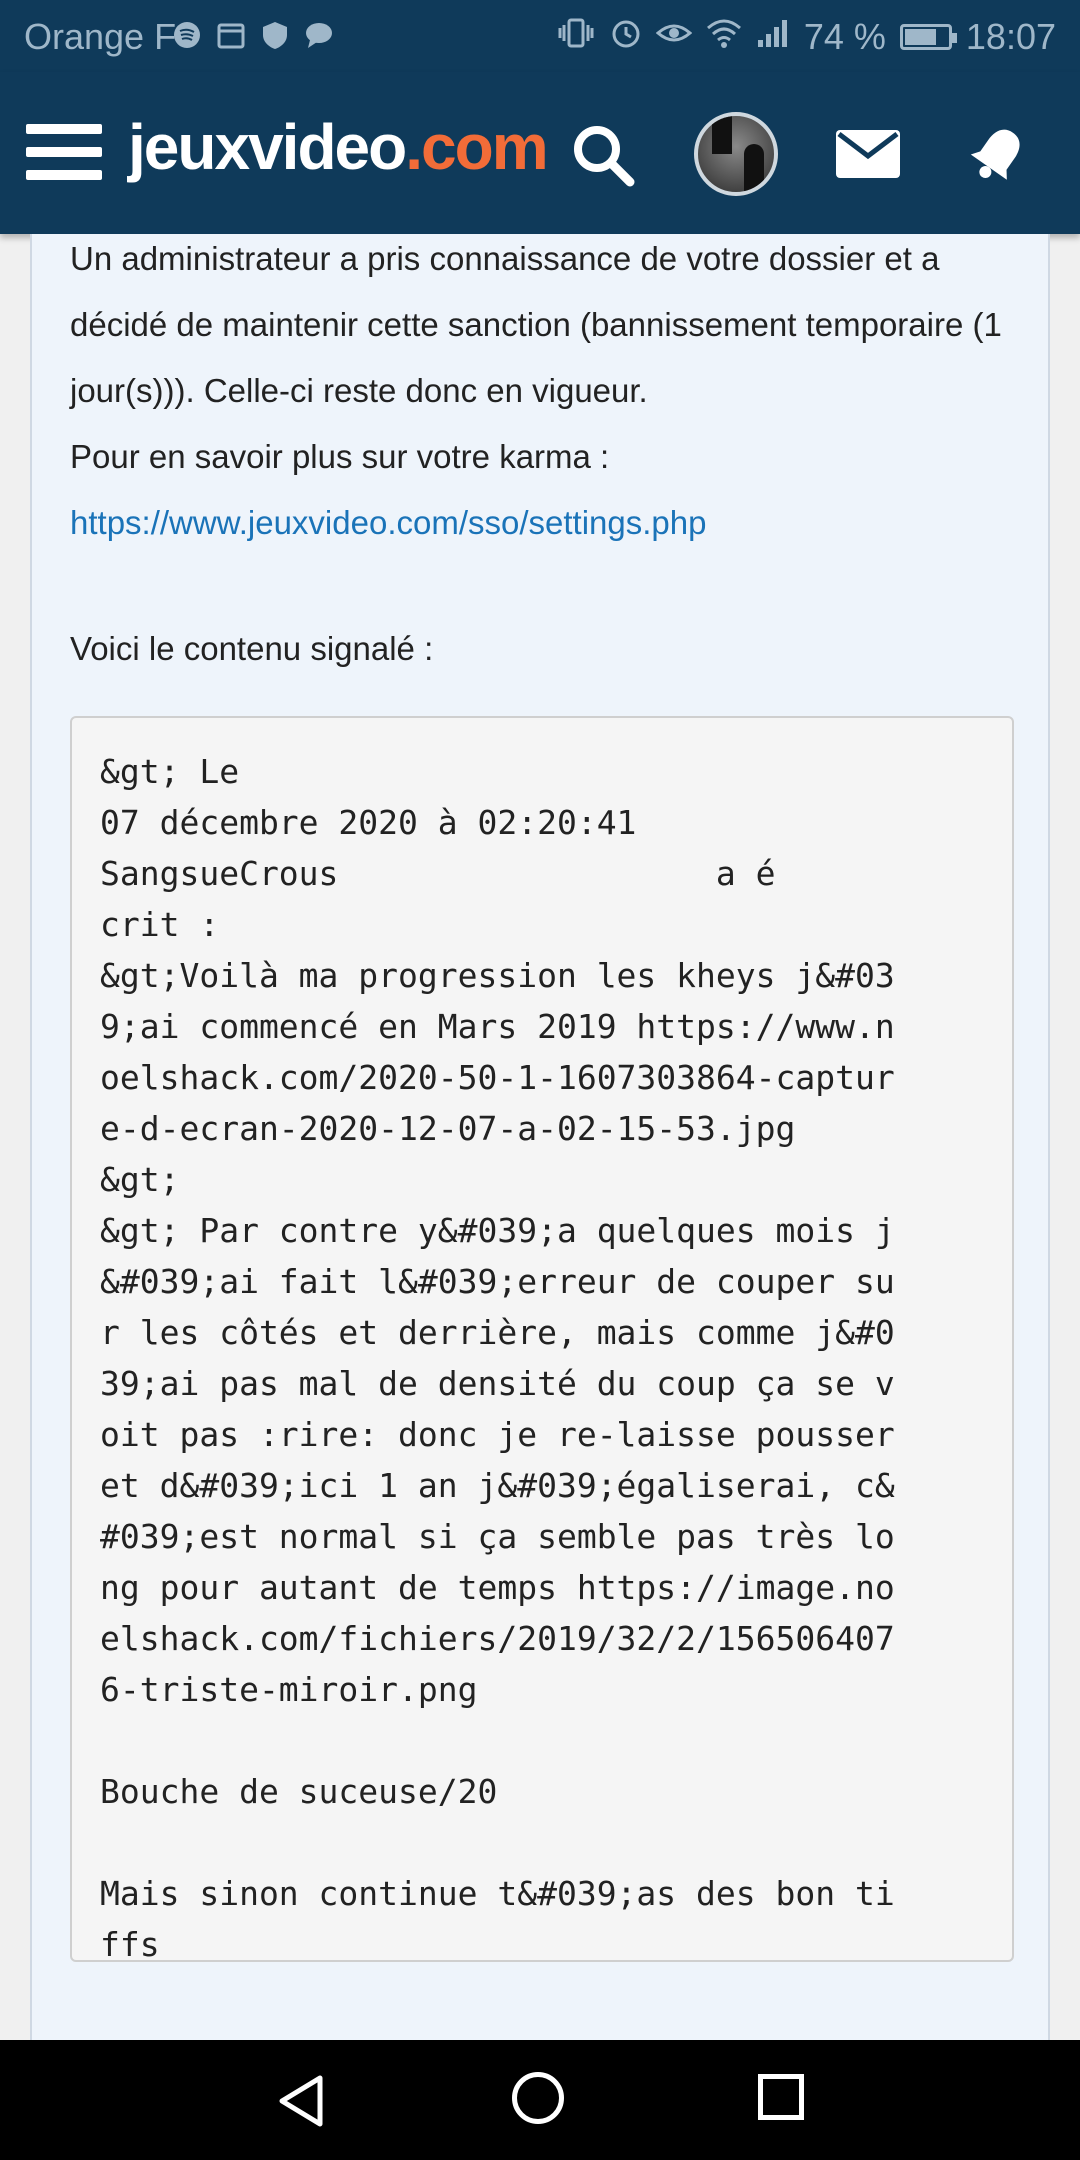  I want to click on battery-level, so click(920, 37).